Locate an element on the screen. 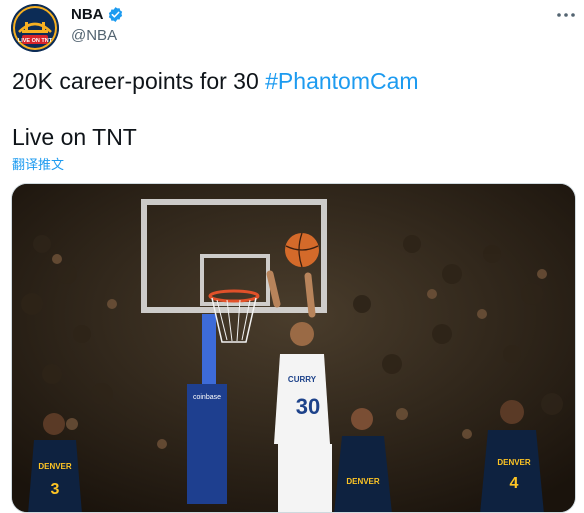 This screenshot has width=584, height=513. verified-badge-icon is located at coordinates (115, 14).